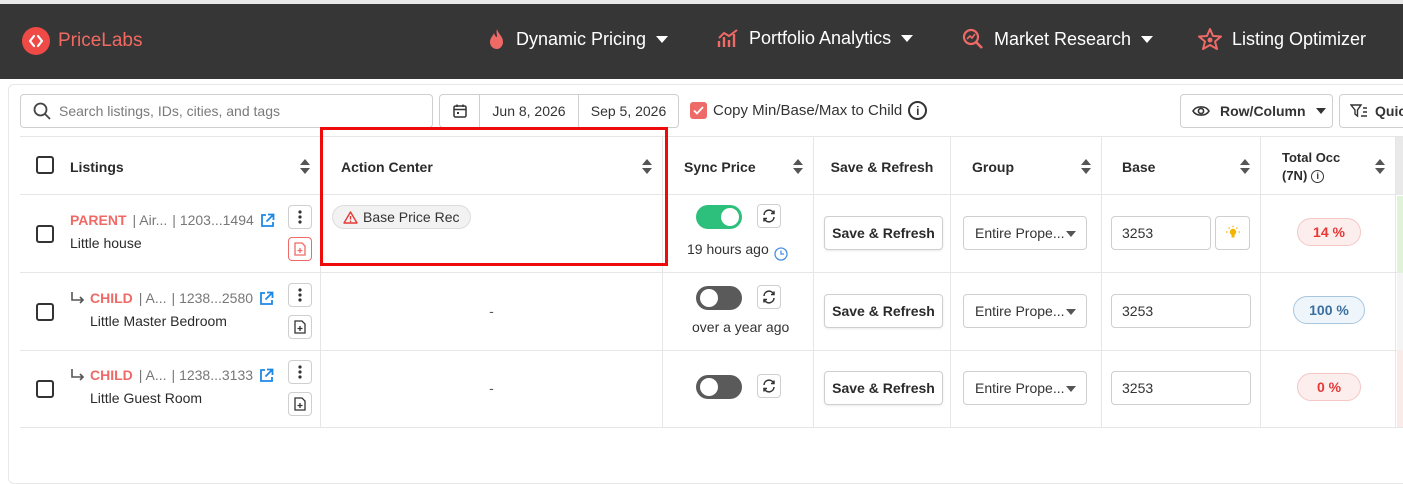 The height and width of the screenshot is (484, 1403). I want to click on empty-action: -, so click(491, 388).